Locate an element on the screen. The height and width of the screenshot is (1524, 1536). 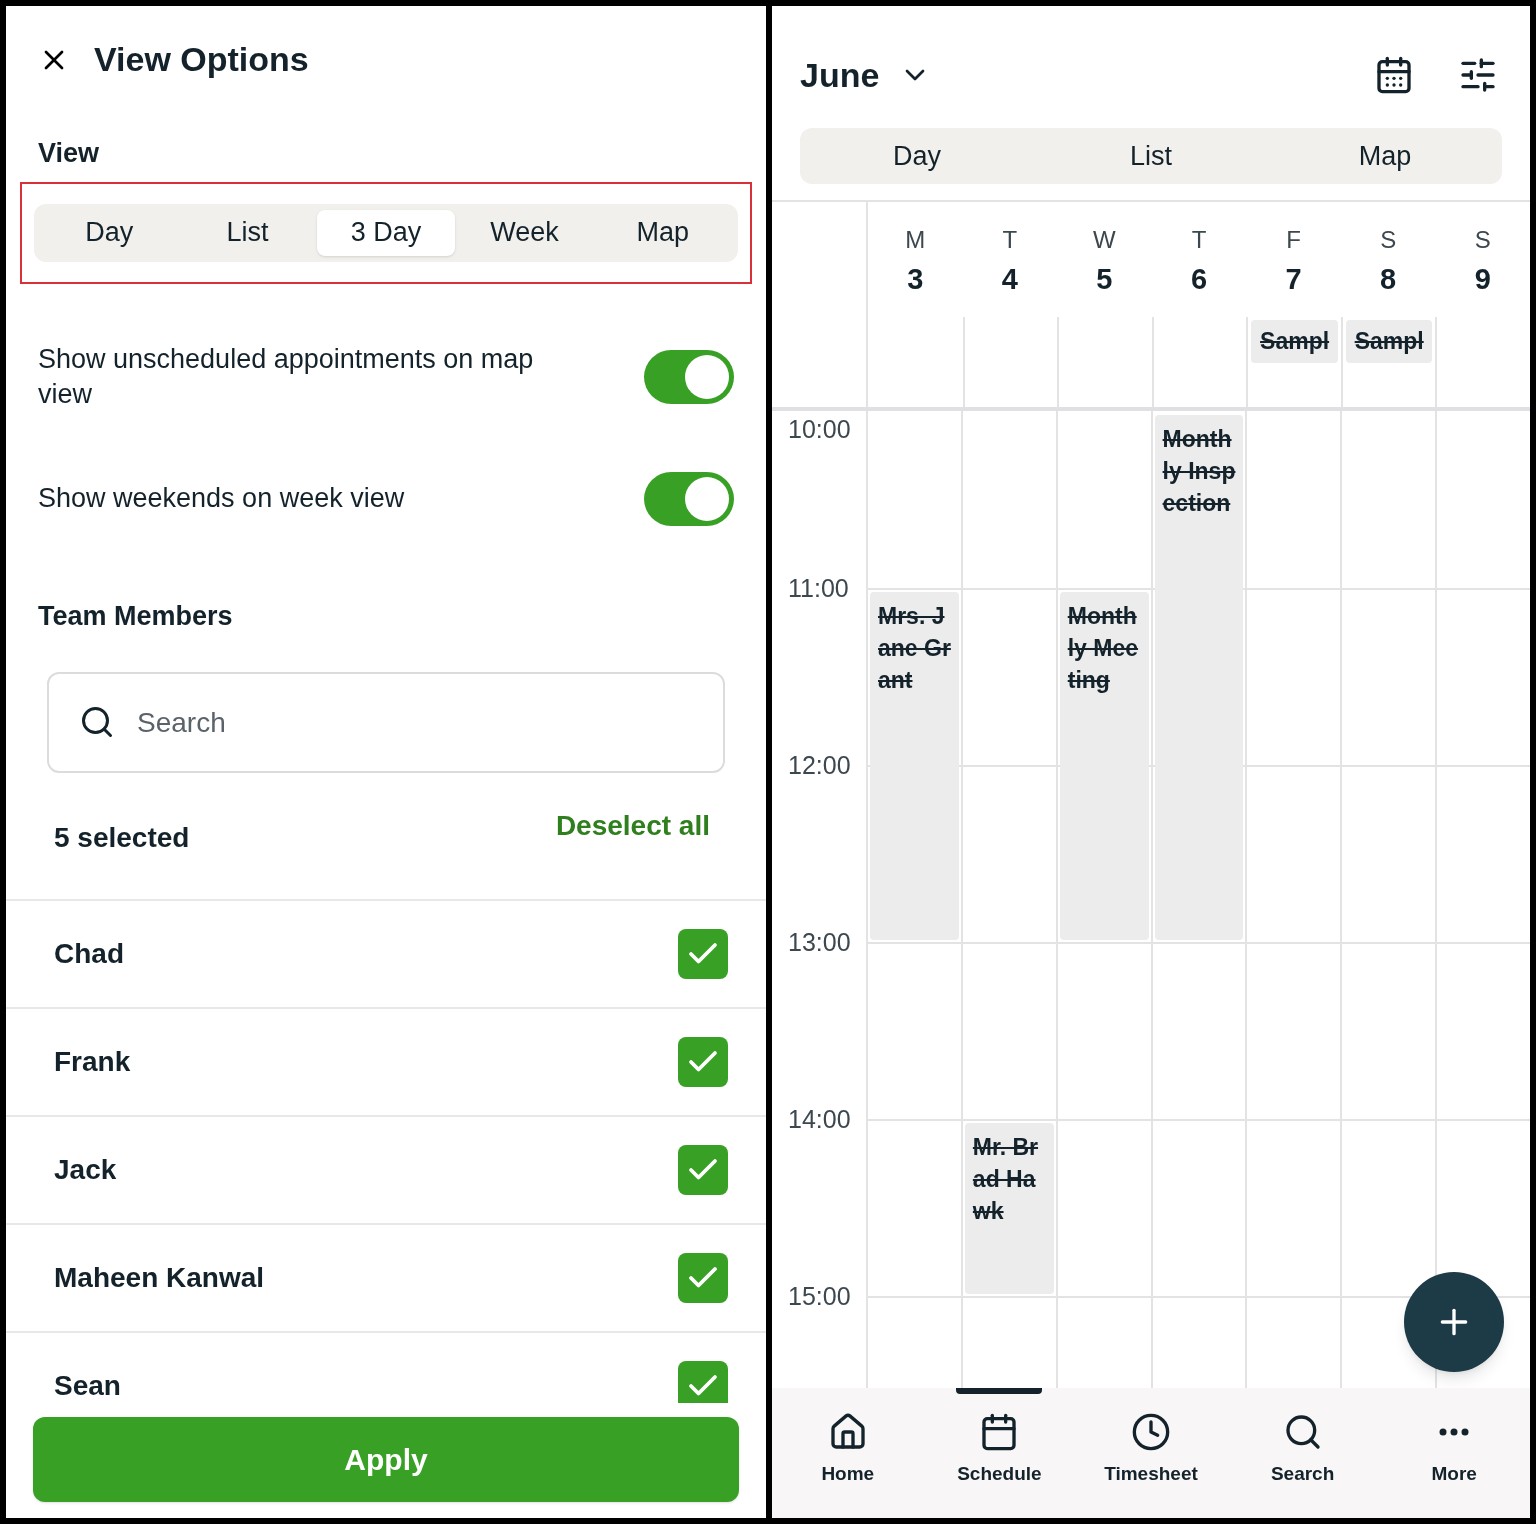
search-field: Search is located at coordinates (386, 722).